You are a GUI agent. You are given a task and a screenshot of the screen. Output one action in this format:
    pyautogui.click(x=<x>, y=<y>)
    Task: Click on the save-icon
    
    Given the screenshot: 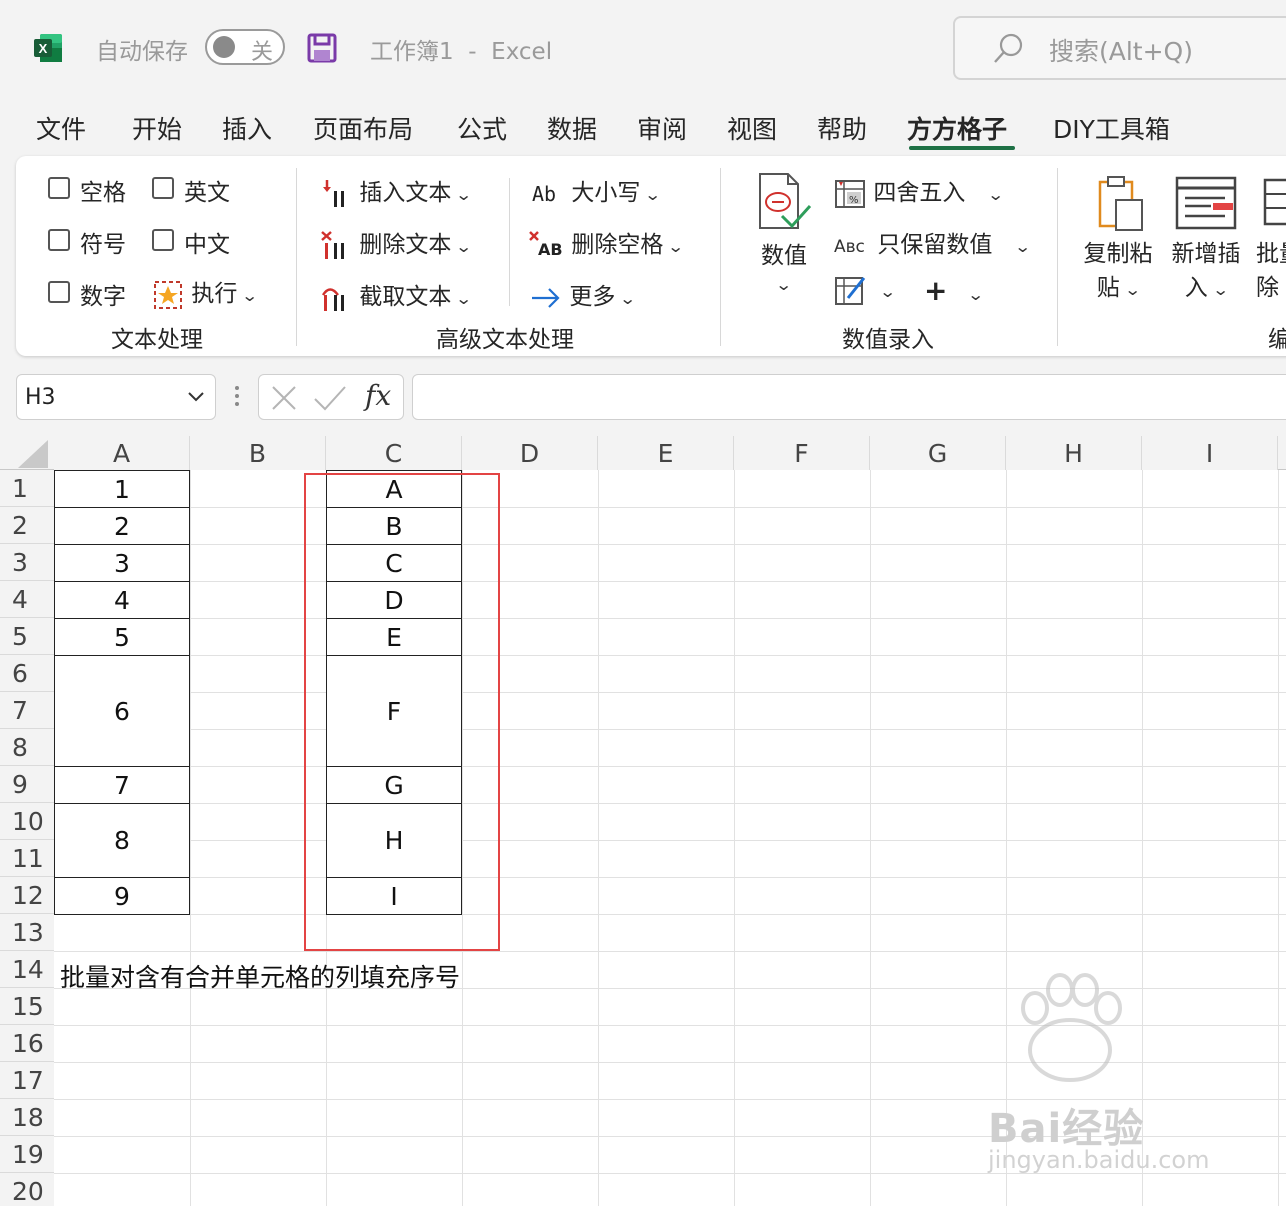 What is the action you would take?
    pyautogui.click(x=322, y=48)
    